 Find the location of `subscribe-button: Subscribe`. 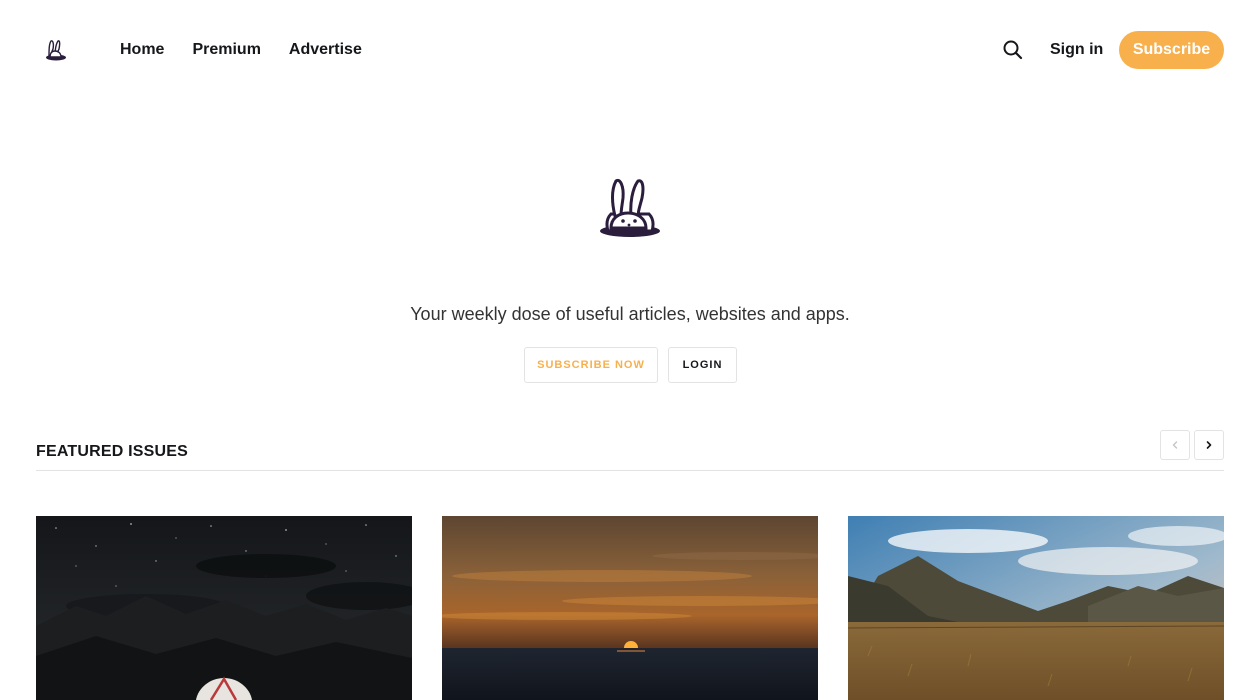

subscribe-button: Subscribe is located at coordinates (1171, 50).